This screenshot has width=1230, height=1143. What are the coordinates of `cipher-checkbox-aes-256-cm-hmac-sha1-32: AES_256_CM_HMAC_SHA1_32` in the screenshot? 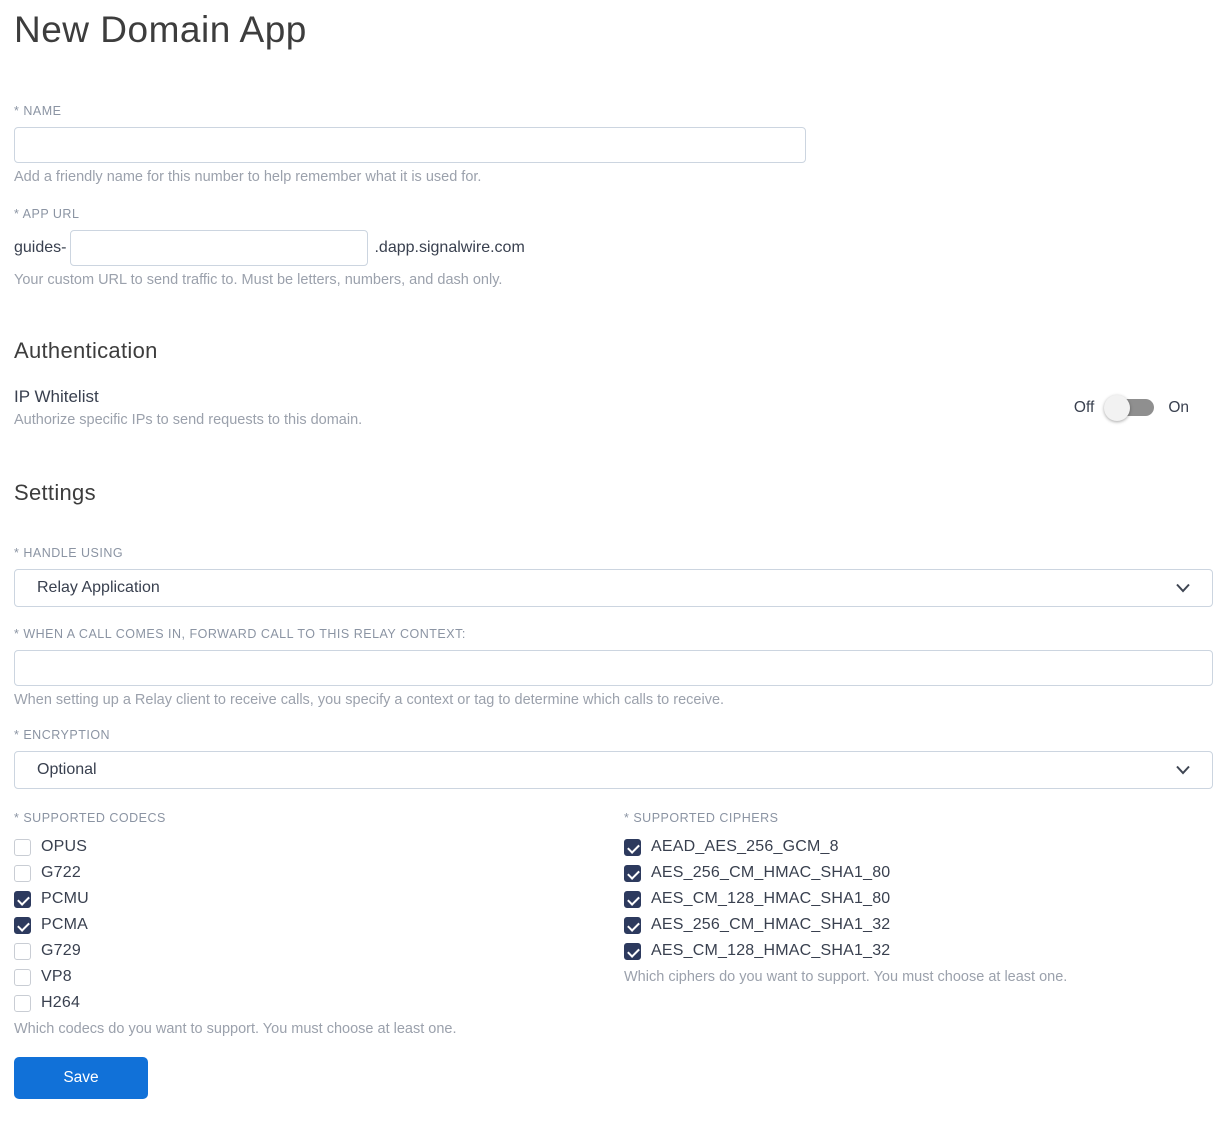 It's located at (918, 925).